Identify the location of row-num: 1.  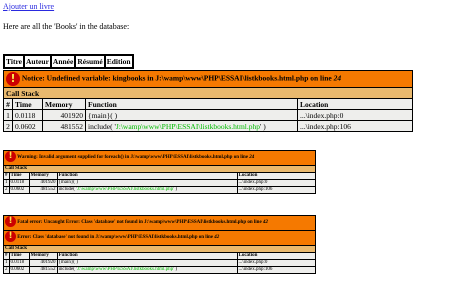
(8, 115).